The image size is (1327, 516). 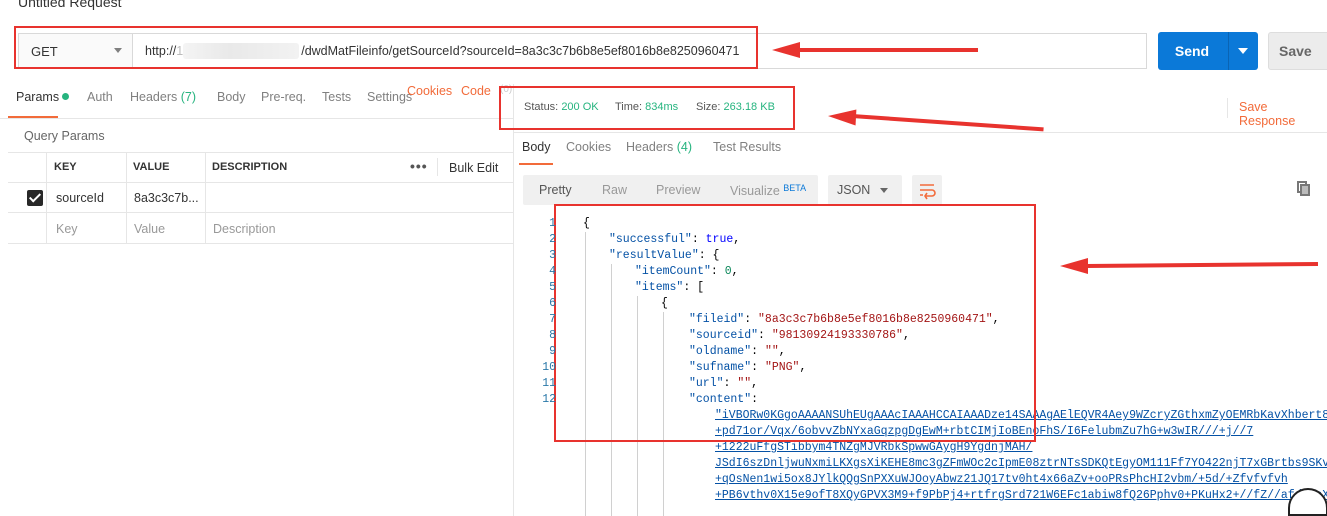 What do you see at coordinates (429, 91) in the screenshot?
I see `cookies-link: Cookies` at bounding box center [429, 91].